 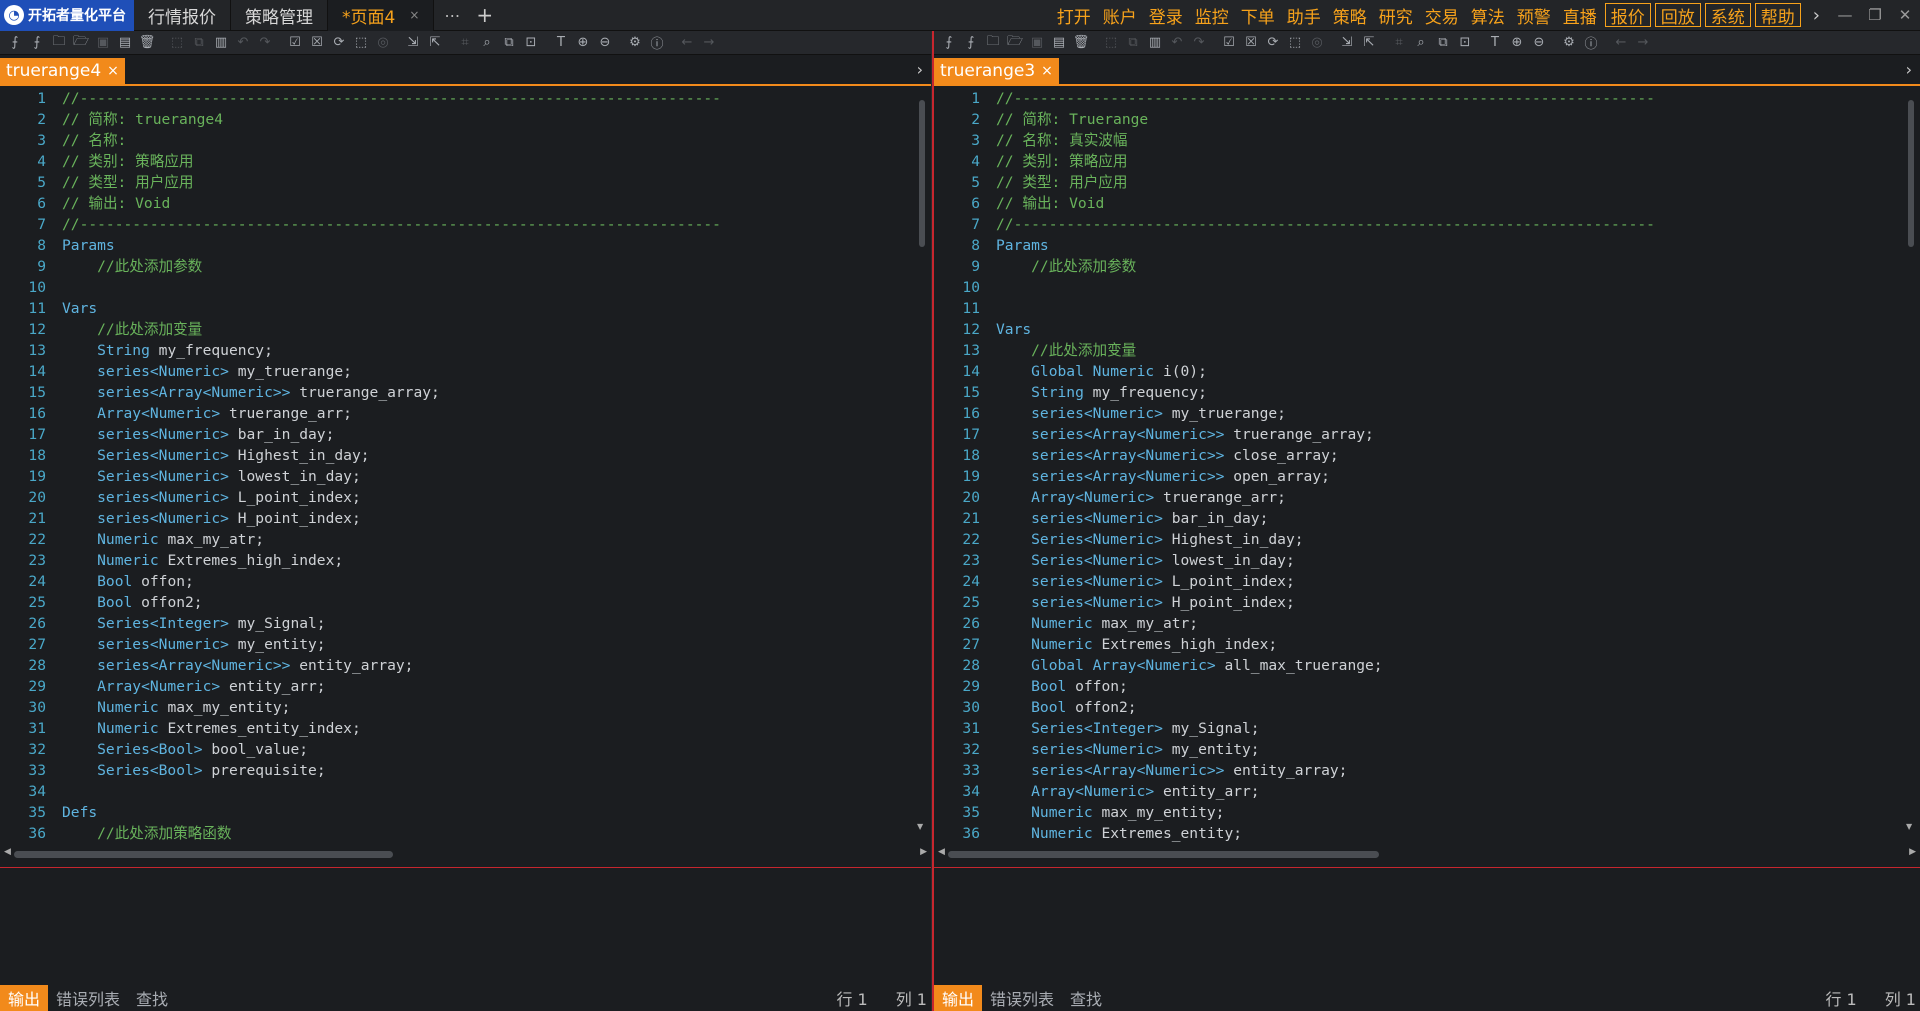 What do you see at coordinates (709, 43) in the screenshot?
I see `forward-arrow-icon: →` at bounding box center [709, 43].